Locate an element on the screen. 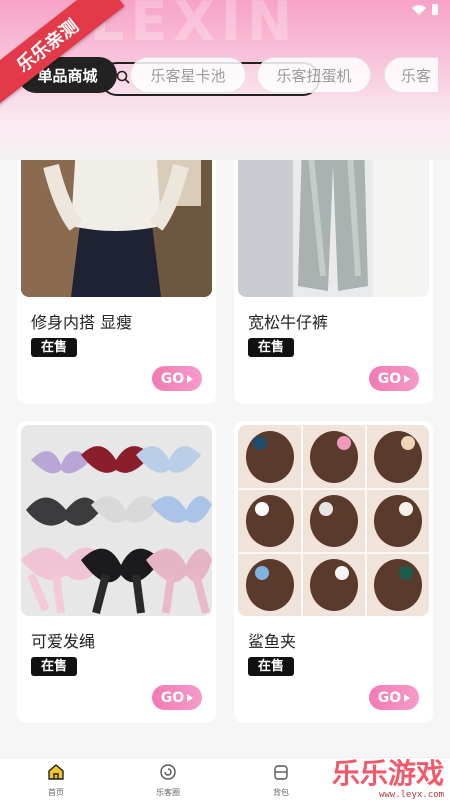  product-photo-claw-clips is located at coordinates (333, 520).